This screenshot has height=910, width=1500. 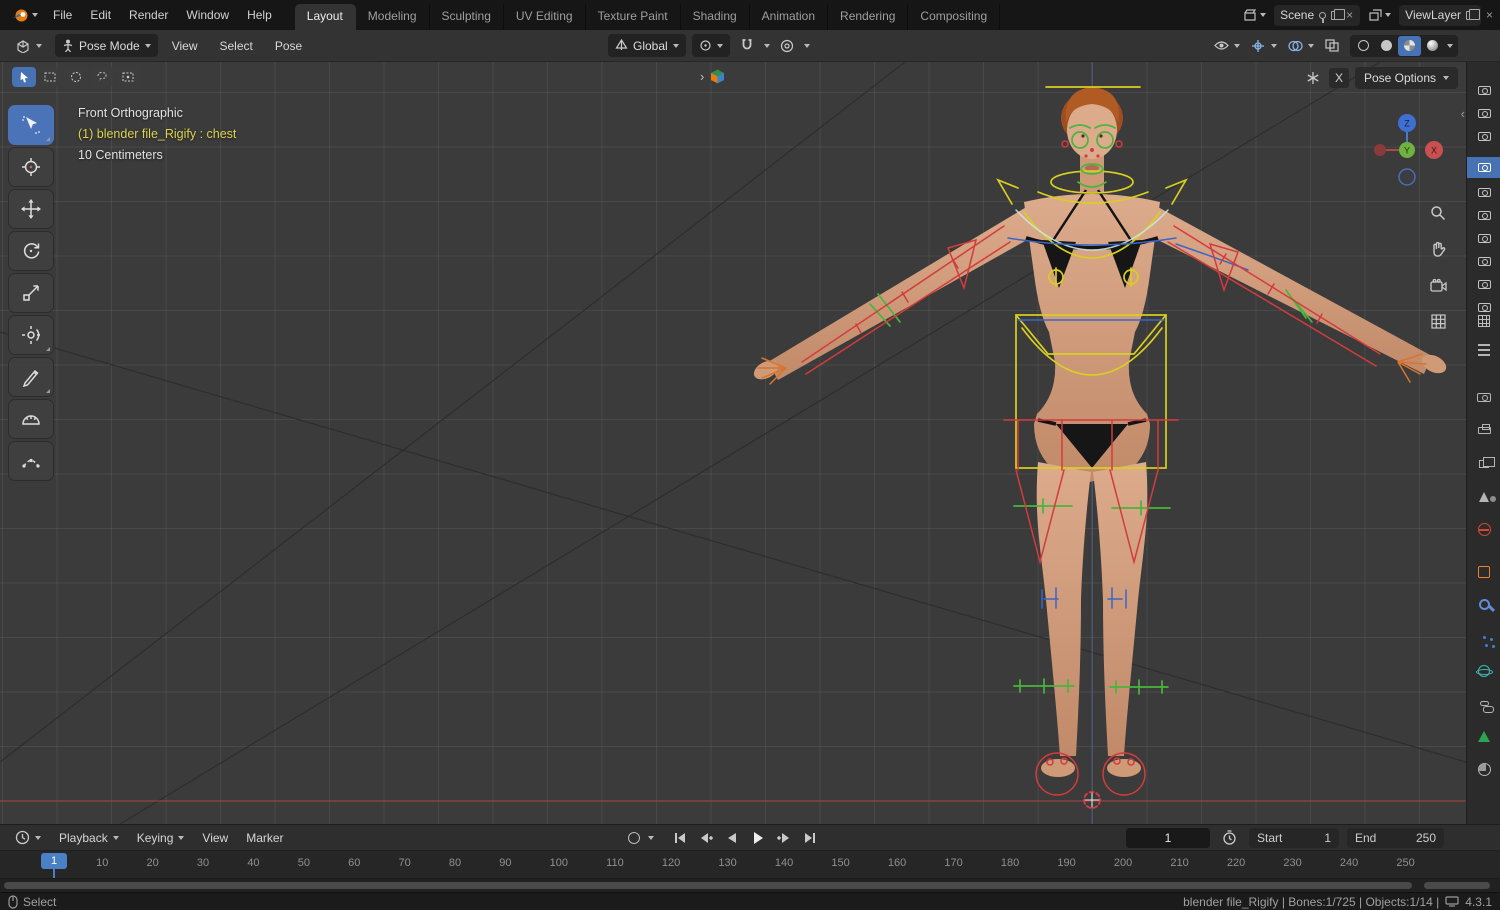 What do you see at coordinates (28, 45) in the screenshot?
I see `editor-type-button` at bounding box center [28, 45].